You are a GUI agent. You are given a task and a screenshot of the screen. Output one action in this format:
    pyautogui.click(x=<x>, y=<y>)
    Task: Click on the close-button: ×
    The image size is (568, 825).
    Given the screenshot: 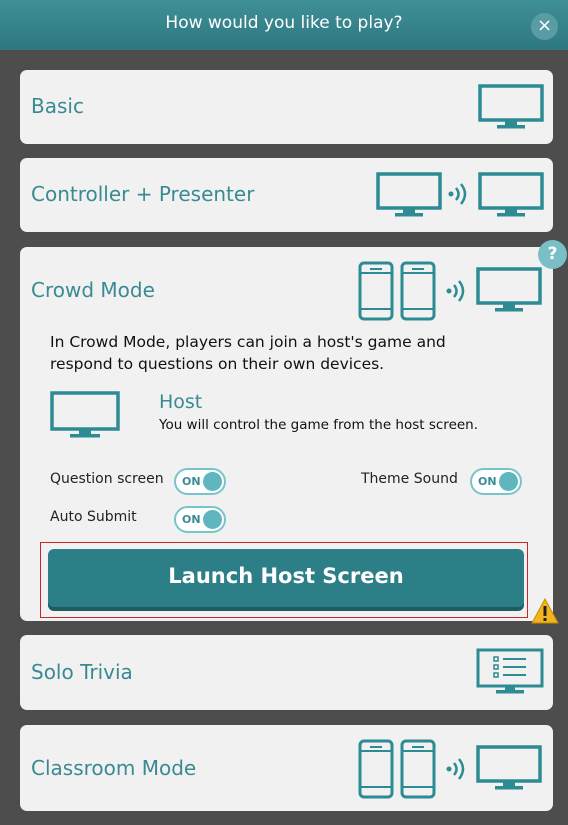 What is the action you would take?
    pyautogui.click(x=544, y=26)
    